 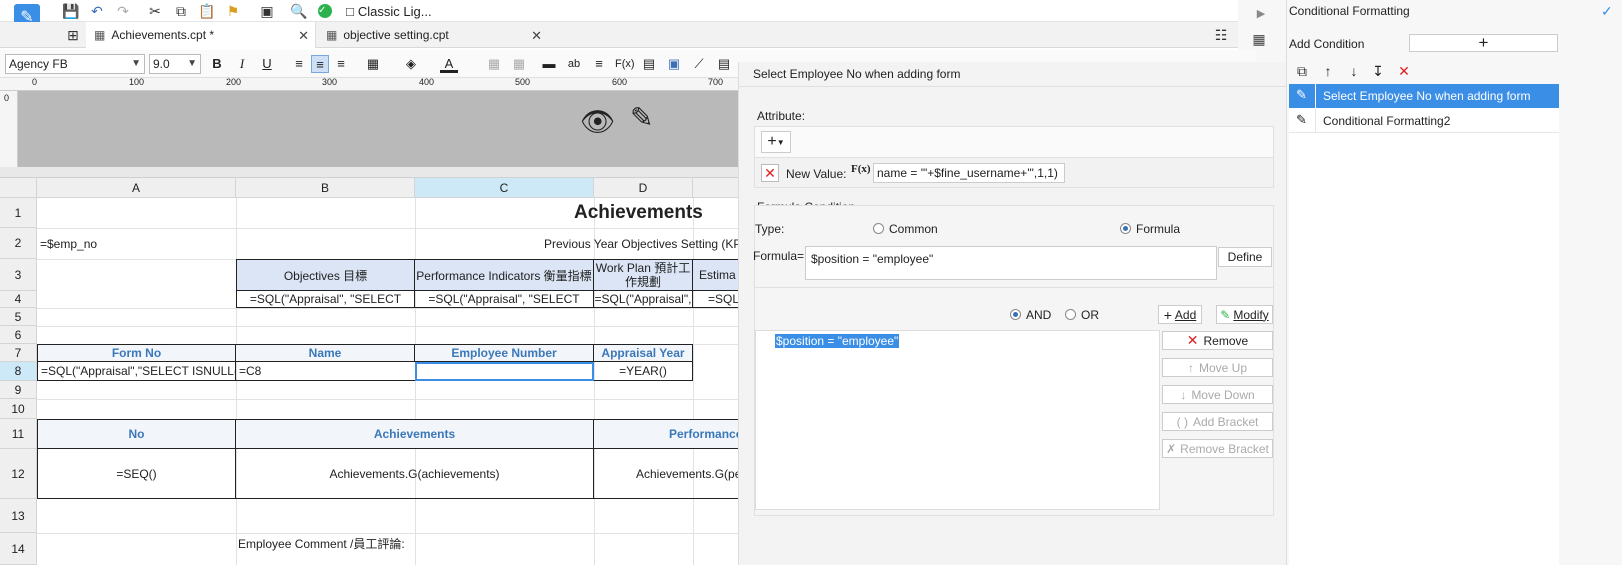 I want to click on cell-a11: No, so click(x=136, y=434).